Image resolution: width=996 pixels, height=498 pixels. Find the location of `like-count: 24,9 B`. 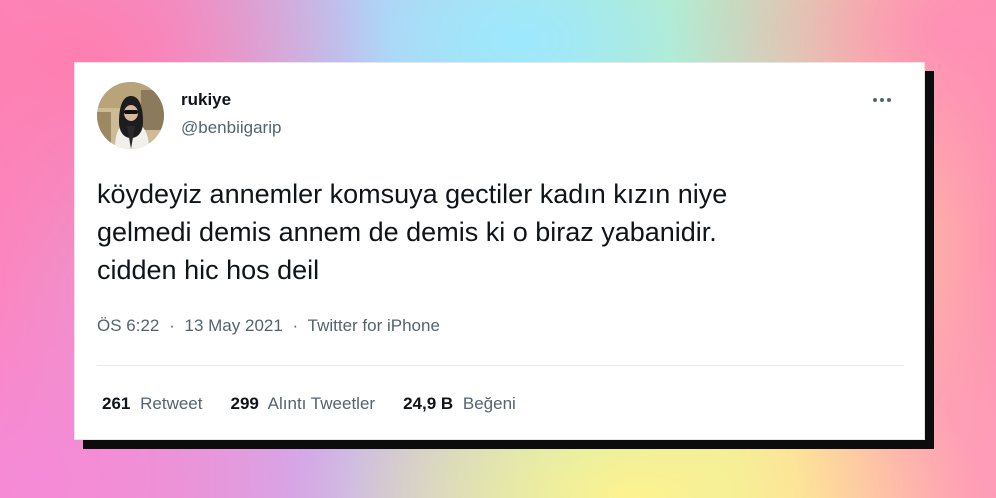

like-count: 24,9 B is located at coordinates (428, 403).